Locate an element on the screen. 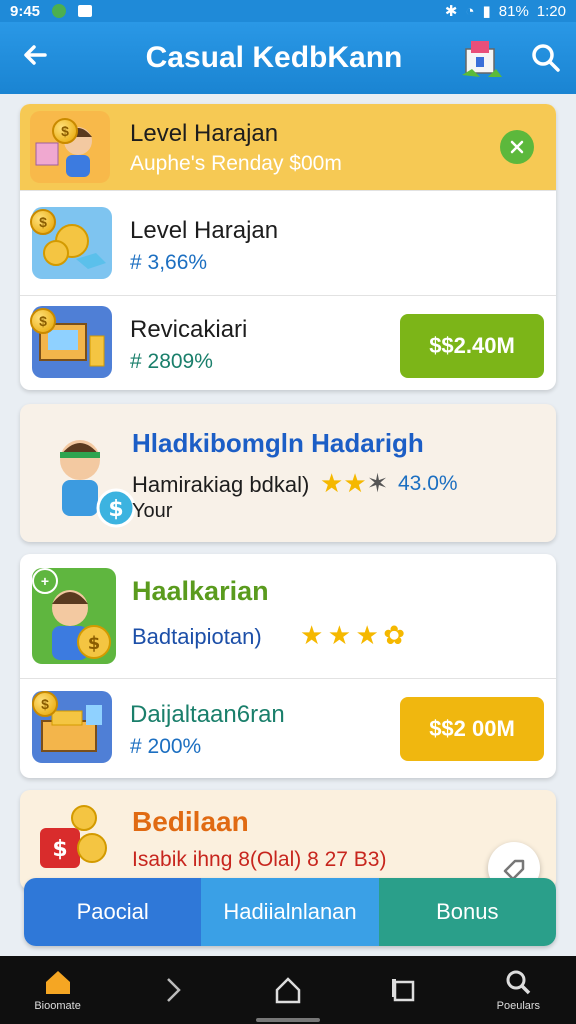 The height and width of the screenshot is (1024, 576). row-value: # 200% is located at coordinates (166, 746).